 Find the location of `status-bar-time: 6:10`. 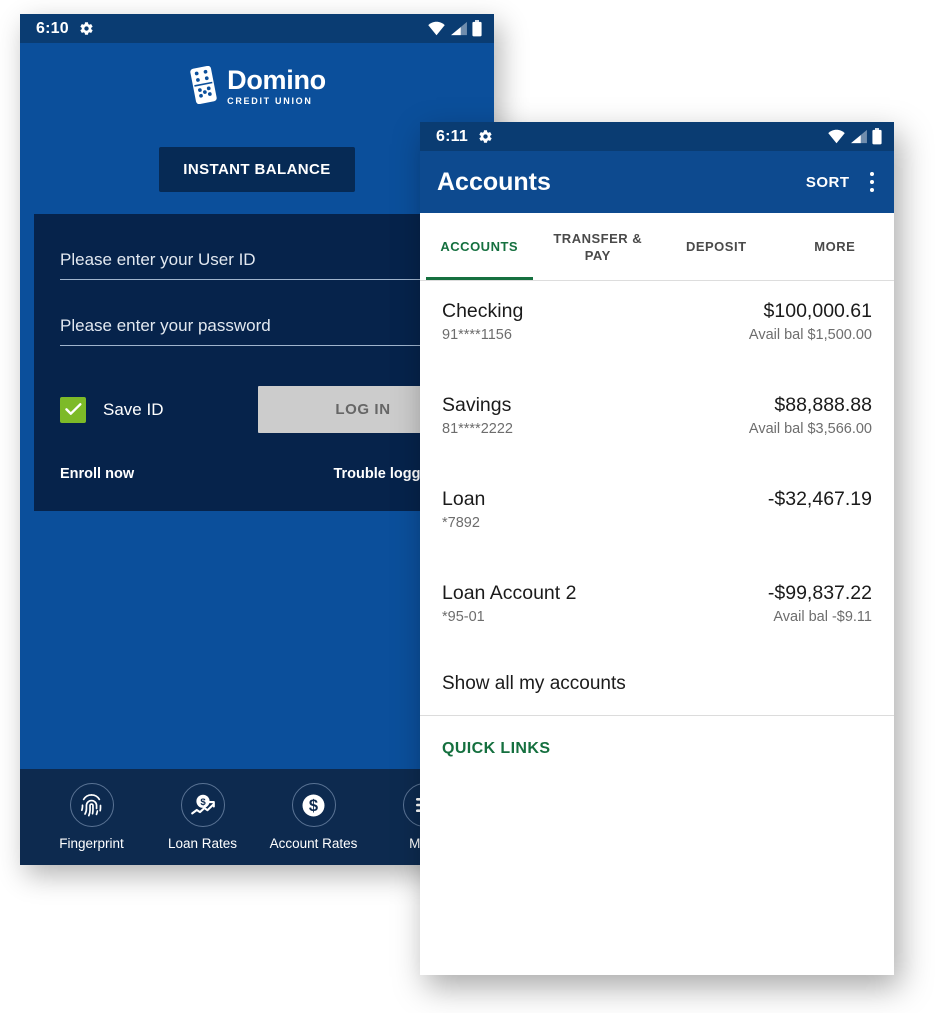

status-bar-time: 6:10 is located at coordinates (52, 28).